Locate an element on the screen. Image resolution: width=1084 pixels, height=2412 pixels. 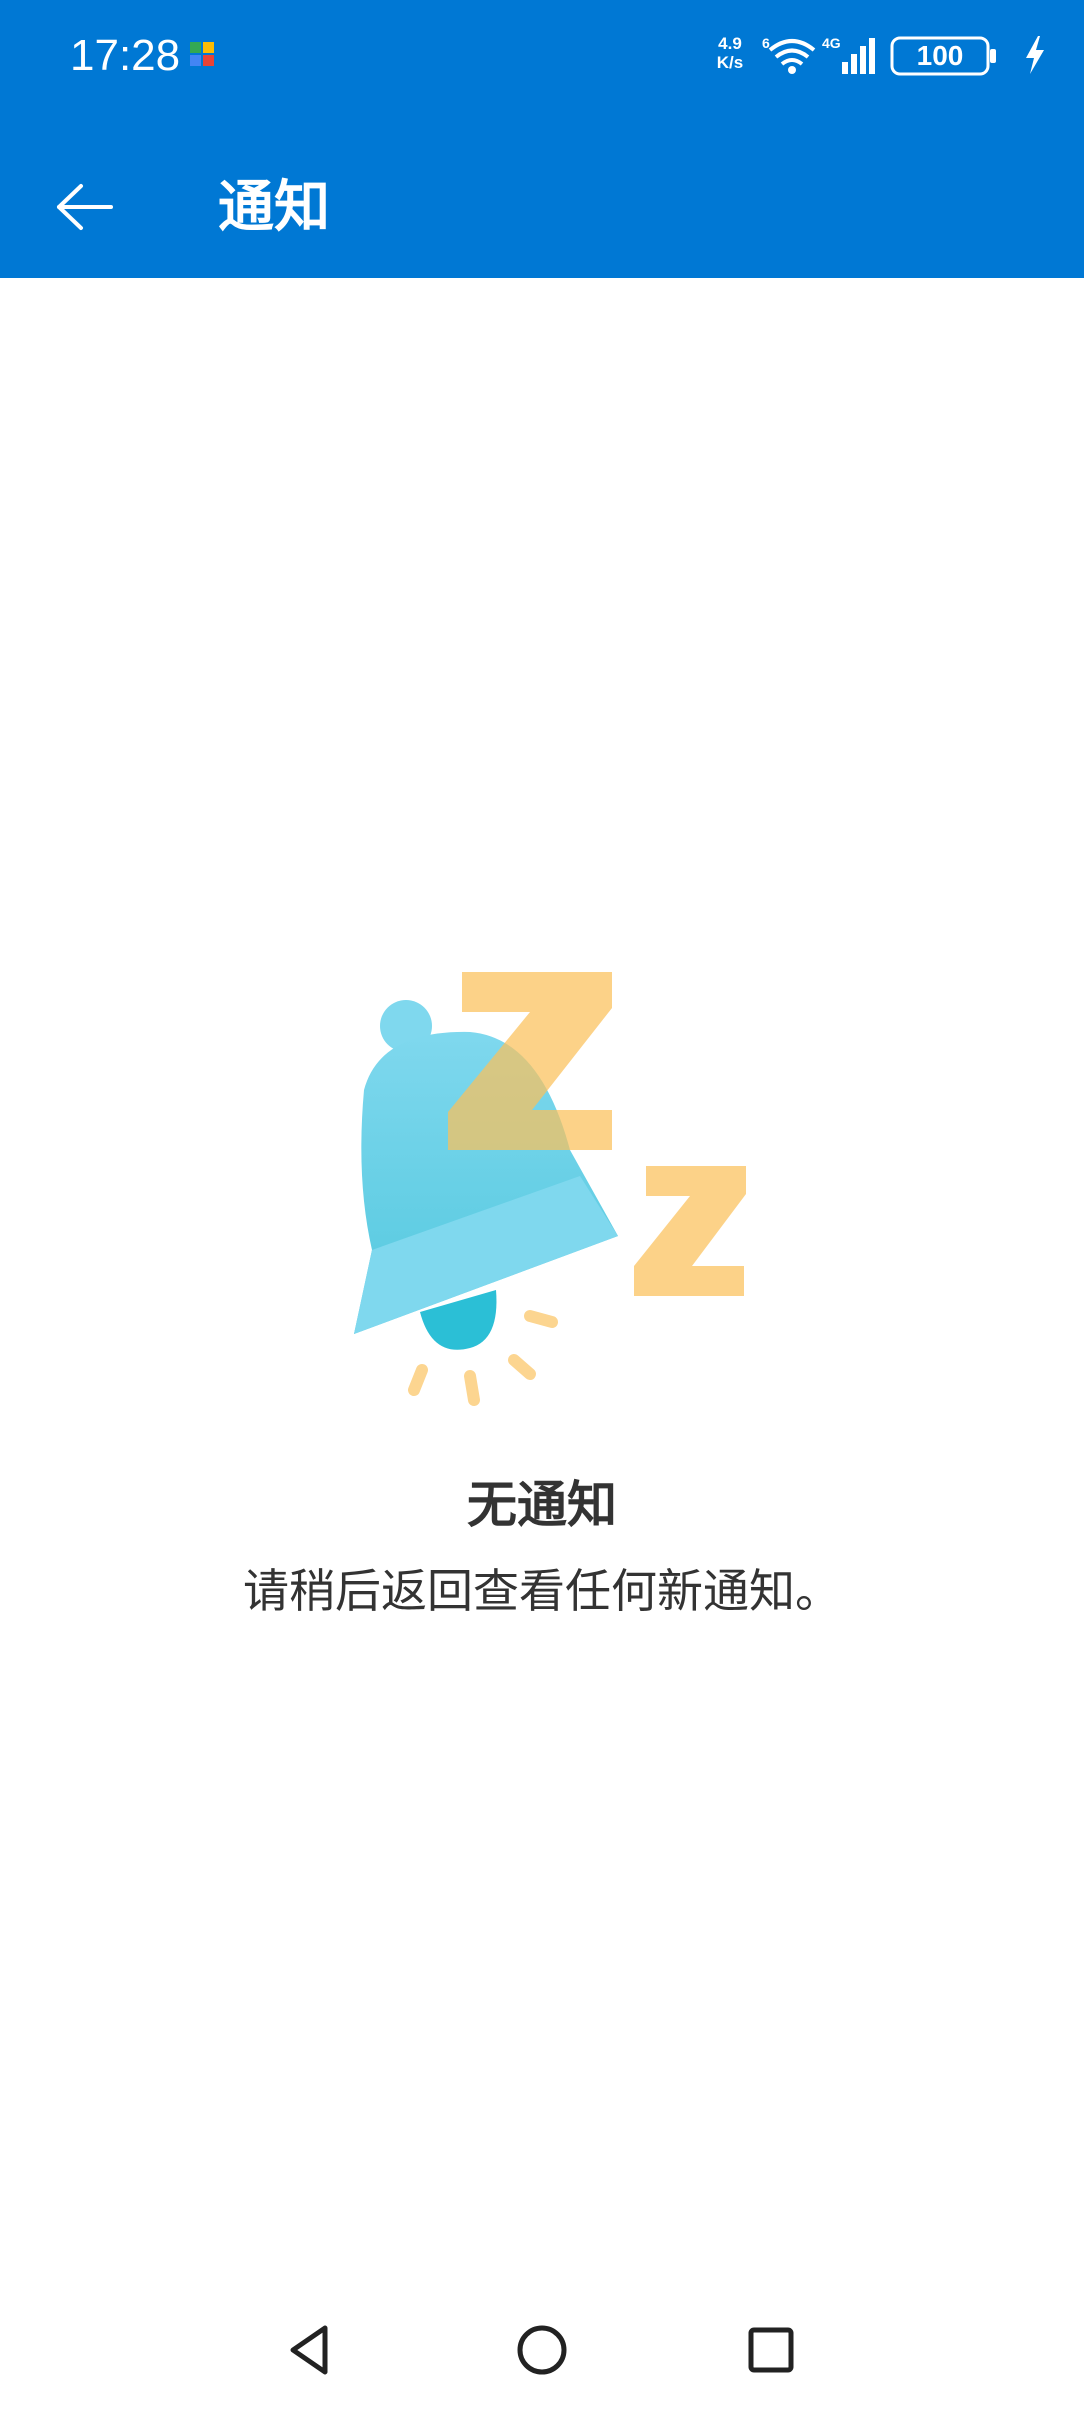
empty-state-title: 无通知 is located at coordinates (542, 1505).